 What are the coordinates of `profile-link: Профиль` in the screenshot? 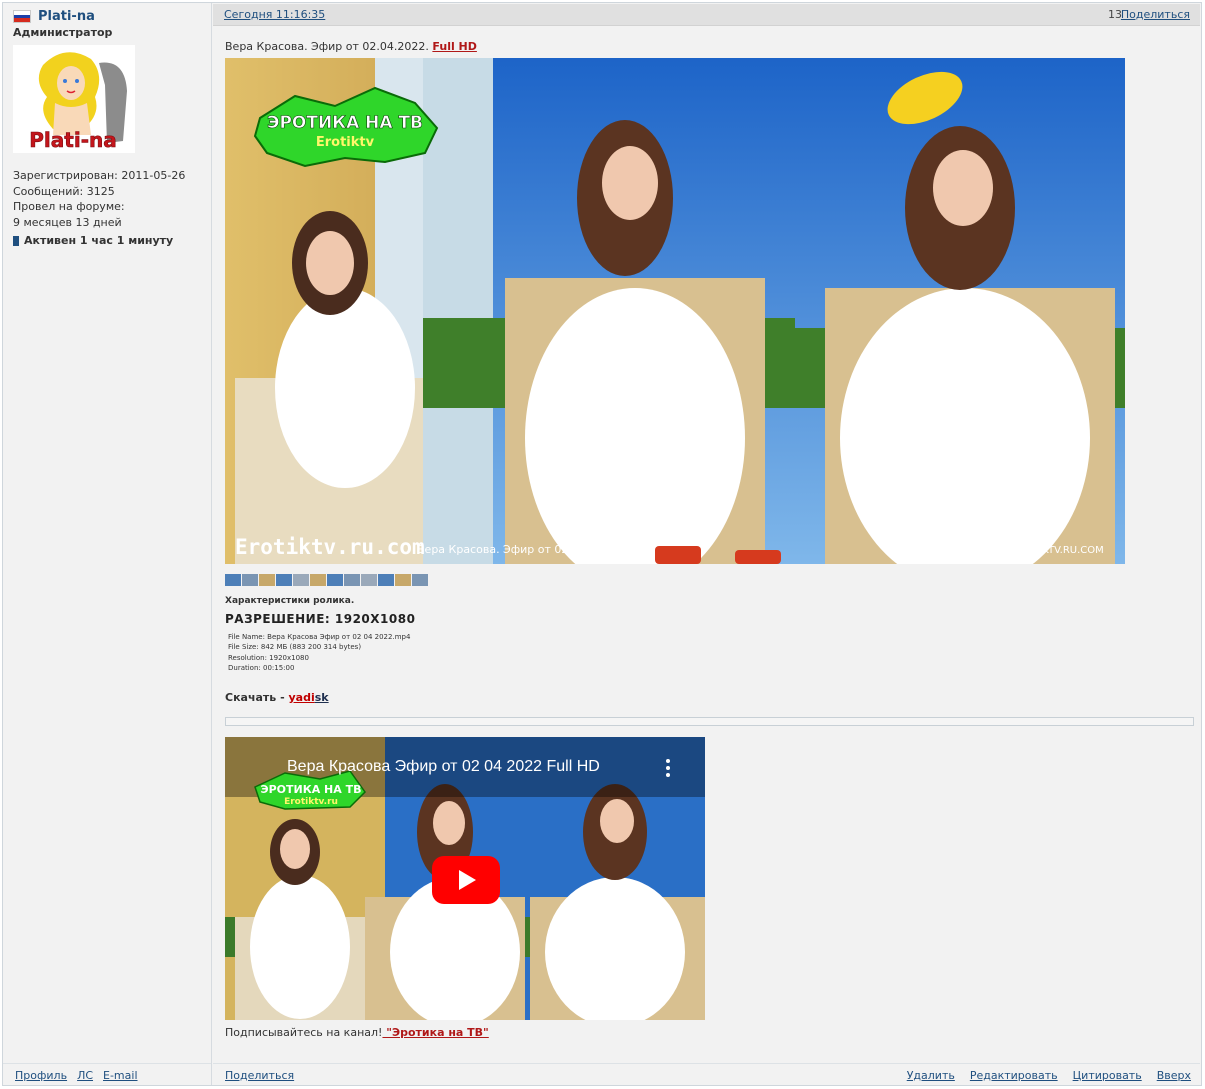 It's located at (41, 1075).